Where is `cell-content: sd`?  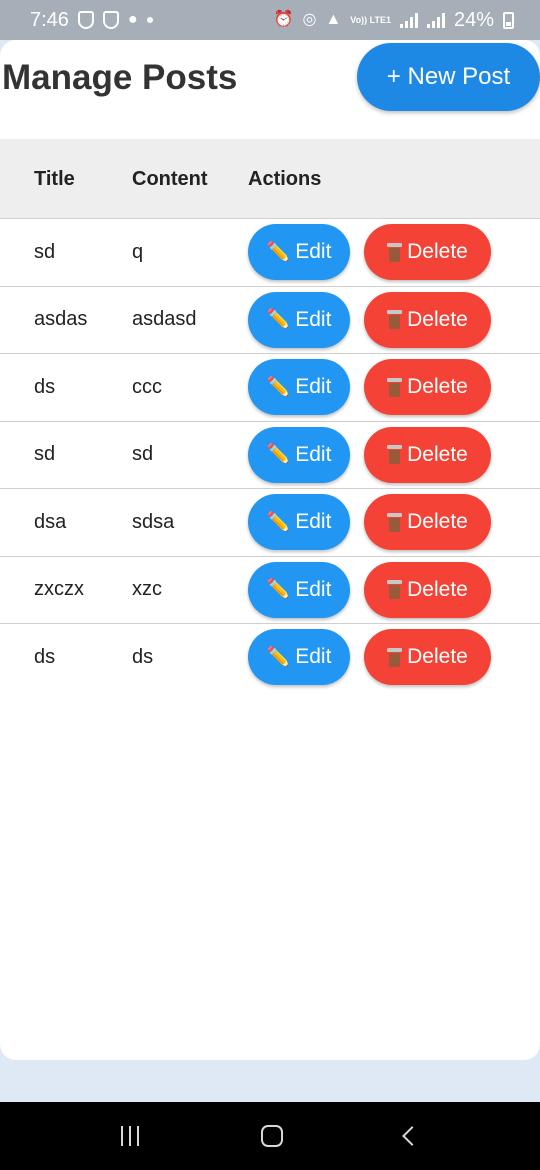 cell-content: sd is located at coordinates (143, 454).